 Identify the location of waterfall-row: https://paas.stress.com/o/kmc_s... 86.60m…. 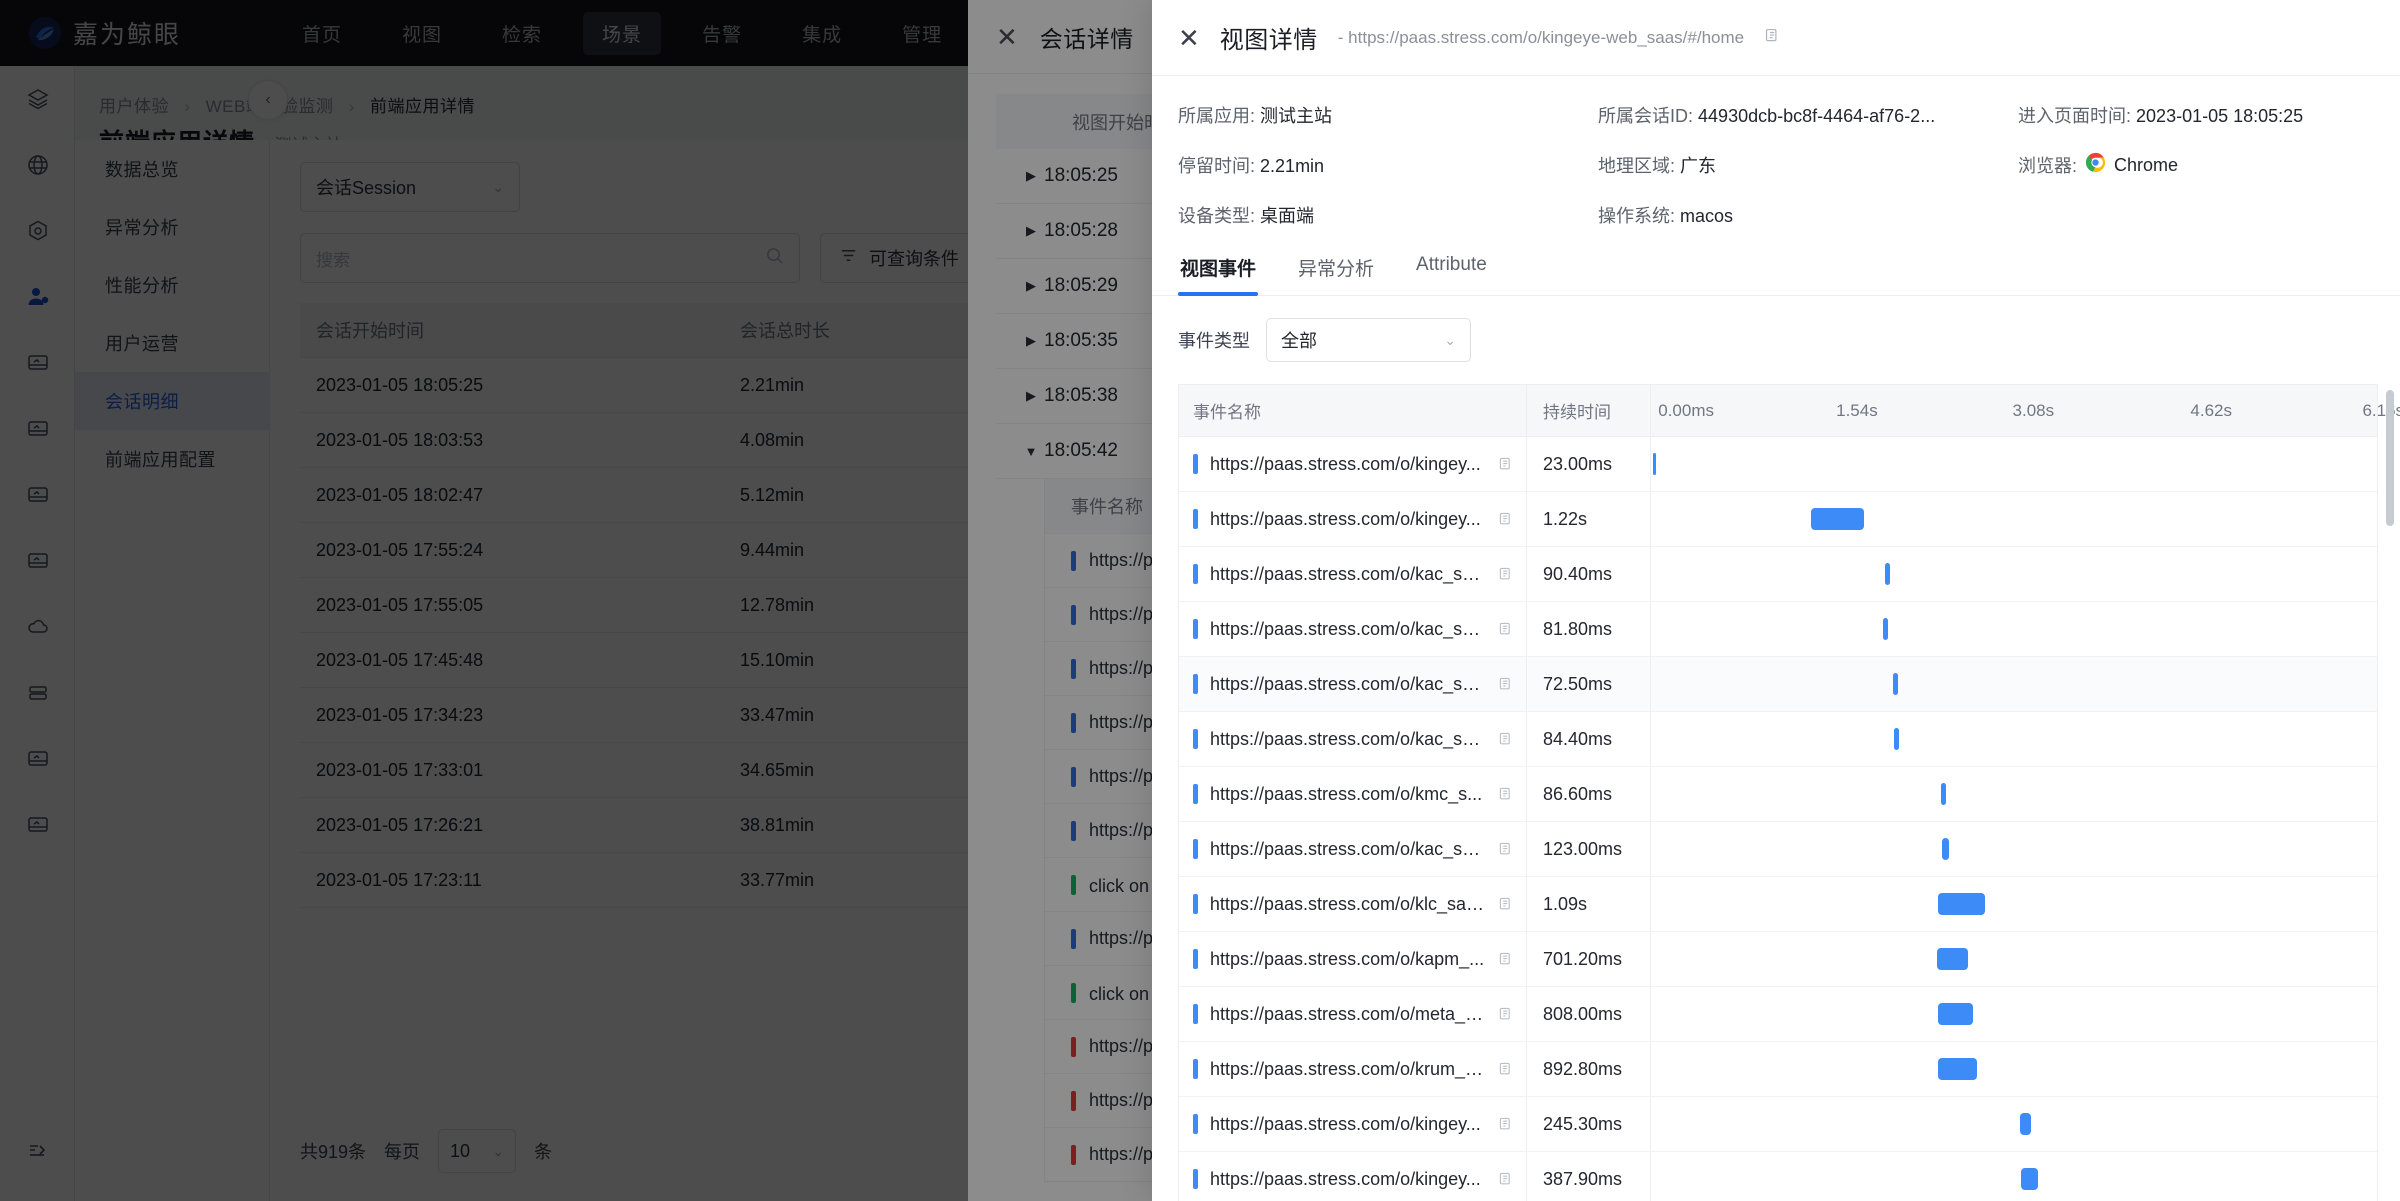
(1778, 794).